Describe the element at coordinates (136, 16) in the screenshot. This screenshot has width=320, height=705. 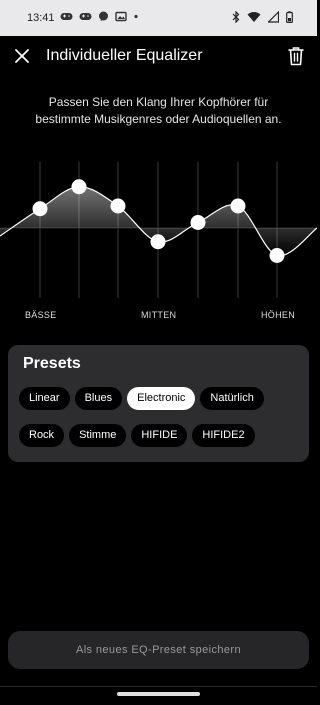
I see `notification-dot-icon` at that location.